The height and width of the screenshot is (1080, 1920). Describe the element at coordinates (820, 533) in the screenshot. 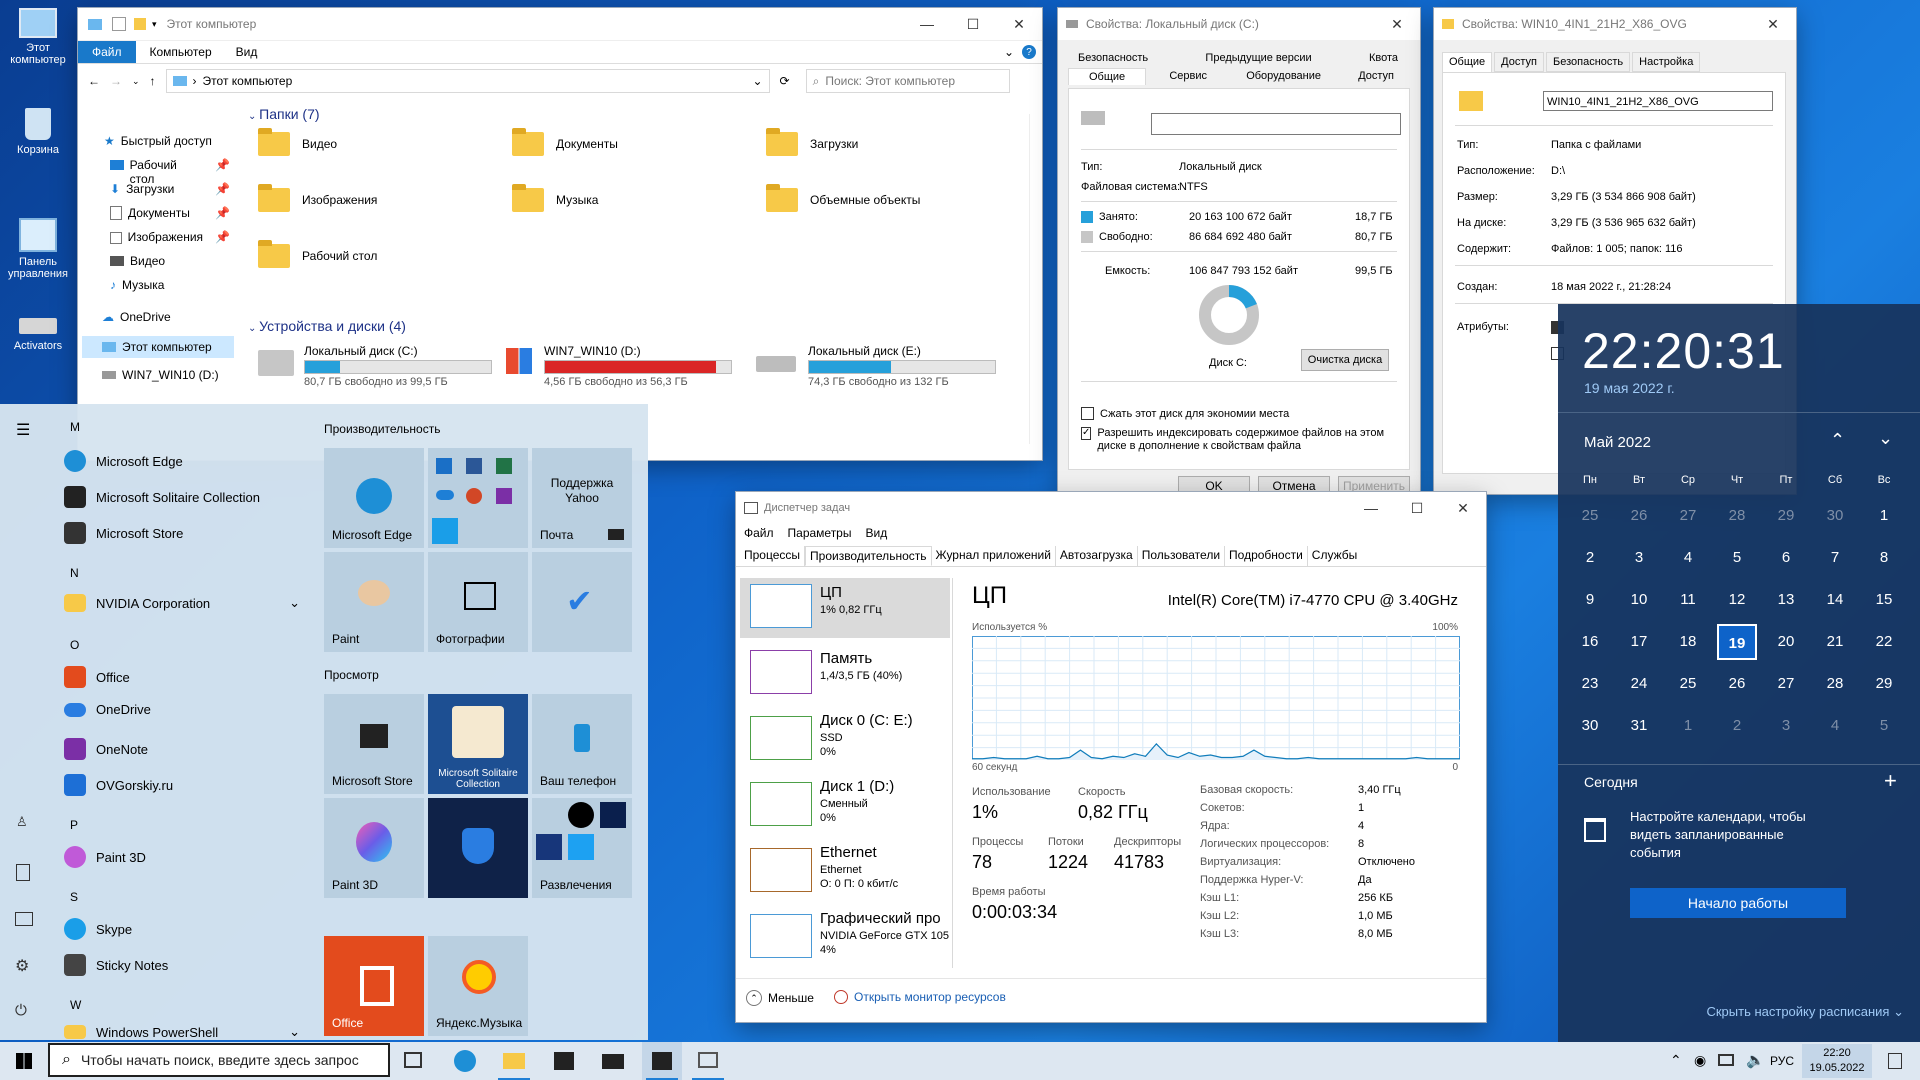

I see `menu-options: Параметры` at that location.